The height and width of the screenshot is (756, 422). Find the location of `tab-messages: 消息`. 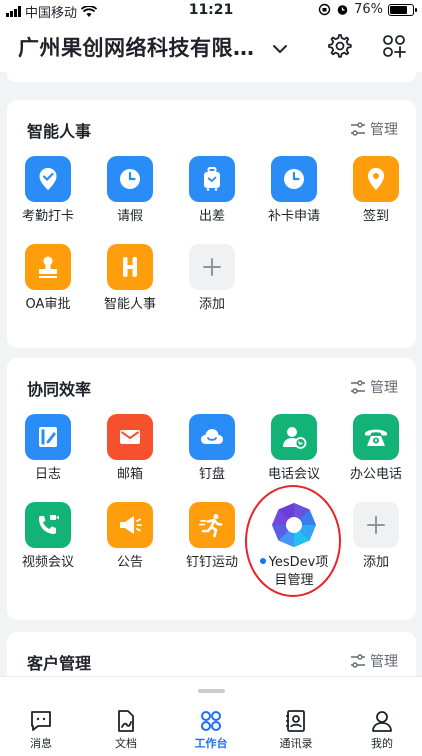

tab-messages: 消息 is located at coordinates (41, 730).